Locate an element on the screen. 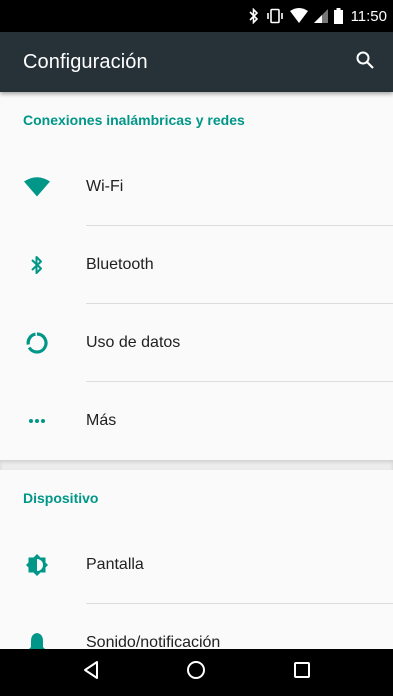 Image resolution: width=393 pixels, height=696 pixels. back-button is located at coordinates (91, 672).